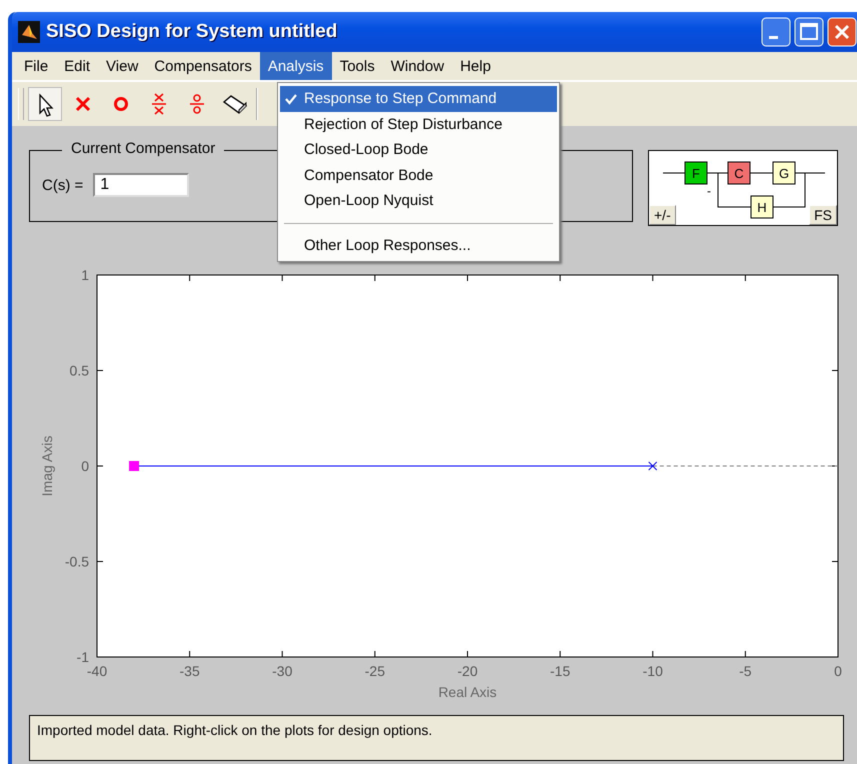 This screenshot has width=857, height=764. Describe the element at coordinates (823, 215) in the screenshot. I see `feedback-structure-button: FS` at that location.